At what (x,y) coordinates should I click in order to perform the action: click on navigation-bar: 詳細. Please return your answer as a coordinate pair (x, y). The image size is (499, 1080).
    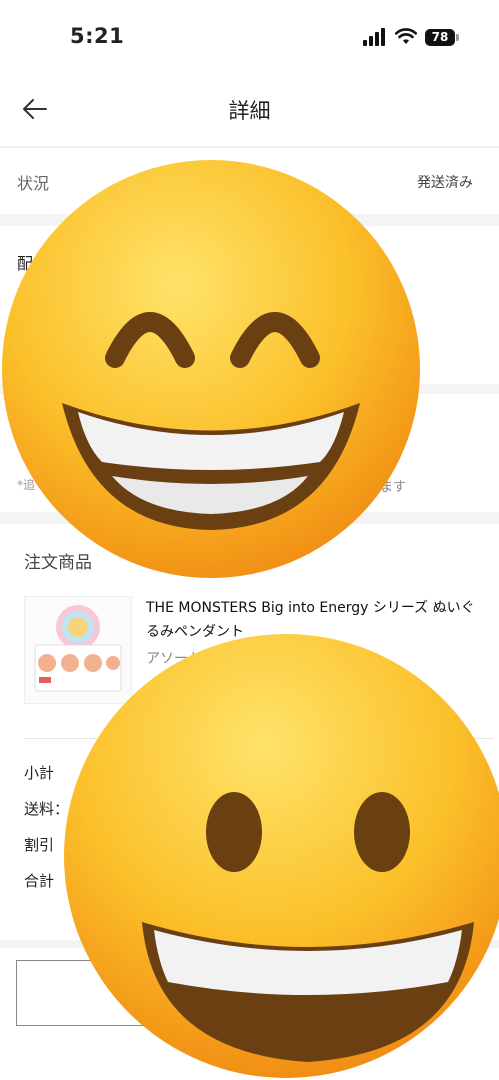
    Looking at the image, I should click on (249, 109).